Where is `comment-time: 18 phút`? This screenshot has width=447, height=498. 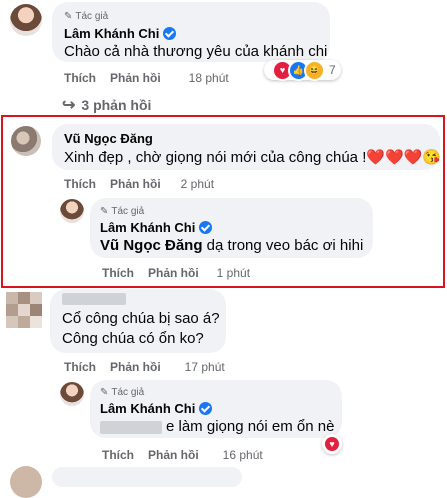 comment-time: 18 phút is located at coordinates (209, 78).